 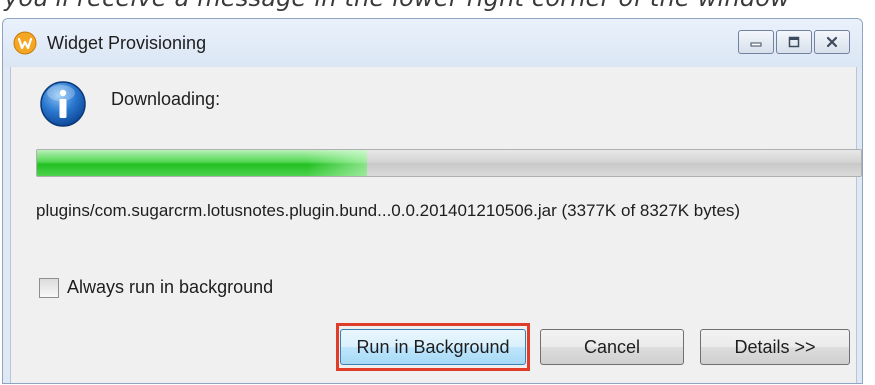 I want to click on download-progress-bar, so click(x=449, y=163).